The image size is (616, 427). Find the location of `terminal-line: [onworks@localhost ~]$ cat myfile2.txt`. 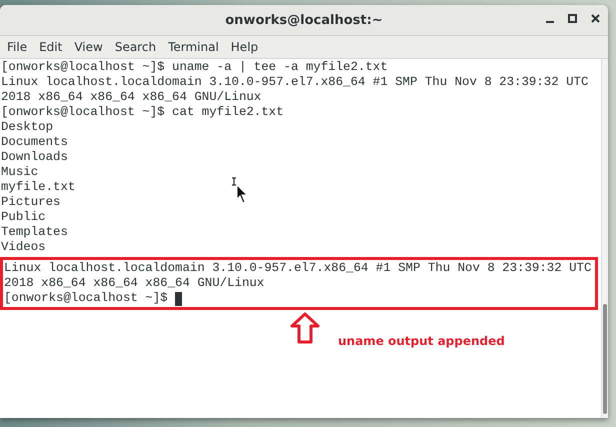

terminal-line: [onworks@localhost ~]$ cat myfile2.txt is located at coordinates (142, 112).